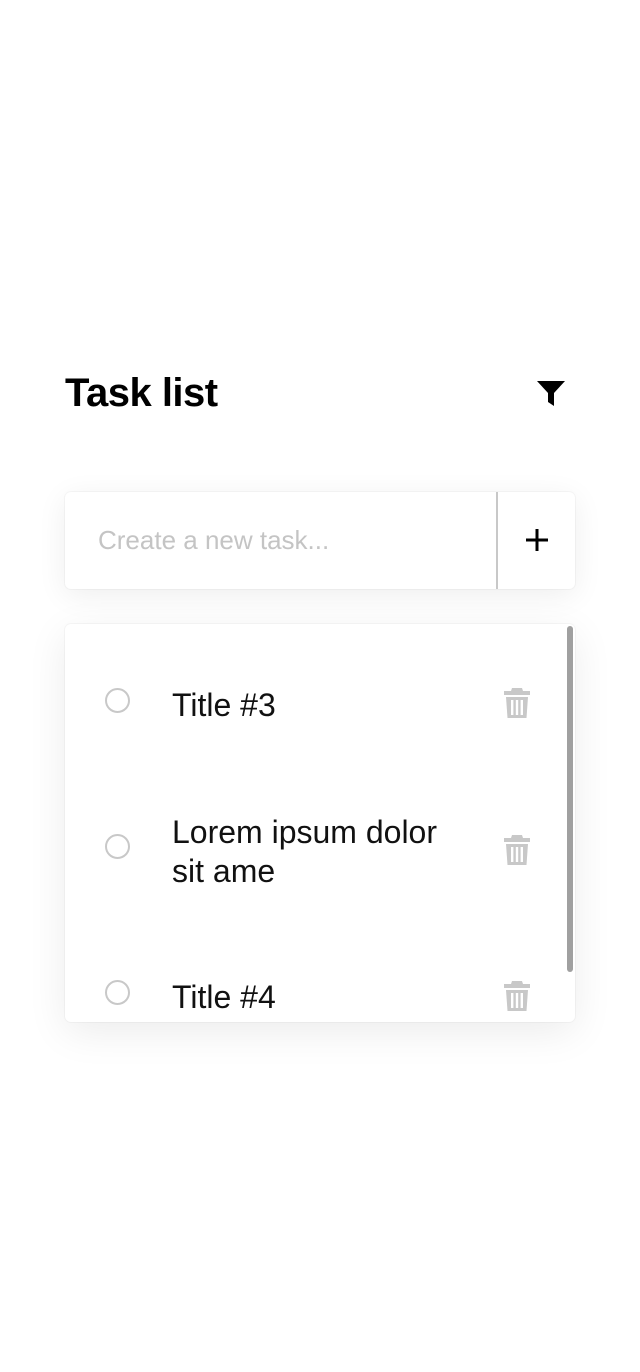 This screenshot has height=1372, width=640. Describe the element at coordinates (320, 393) in the screenshot. I see `header: Task list` at that location.